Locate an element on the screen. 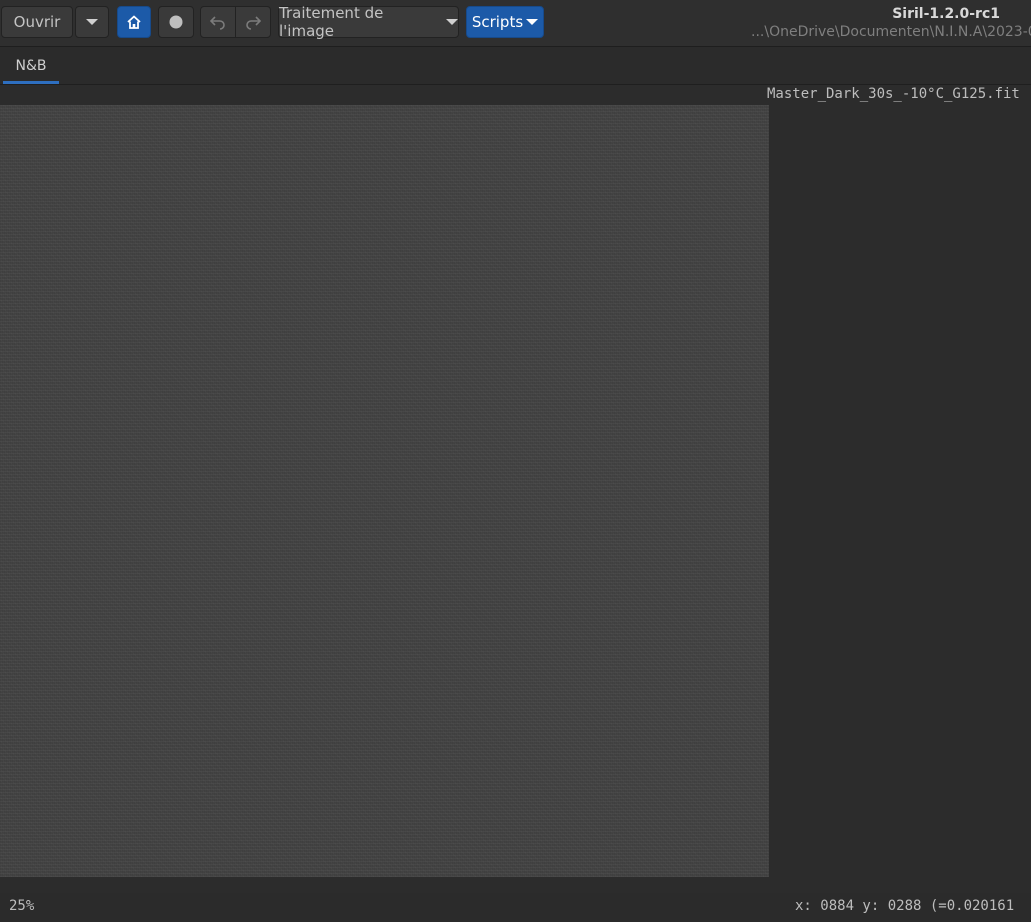 The height and width of the screenshot is (922, 1031). app-title: Siril-1.2.0-rc1 is located at coordinates (946, 14).